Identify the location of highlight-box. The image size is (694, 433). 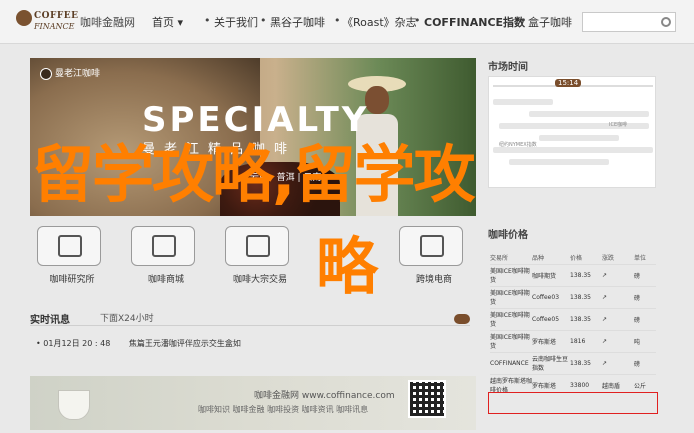
(573, 403).